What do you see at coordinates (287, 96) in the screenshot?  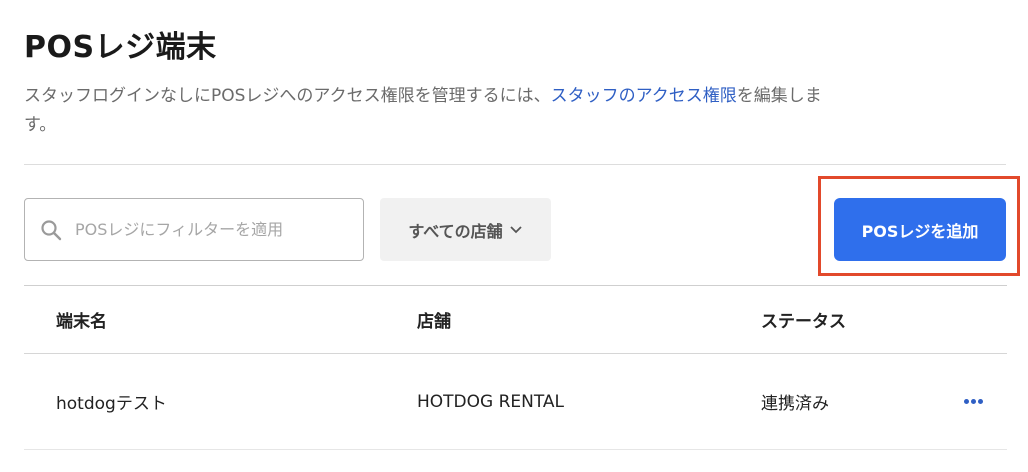 I see `description-text: スタッフログインなしにPOSレジへのアクセス権限を管理するには、` at bounding box center [287, 96].